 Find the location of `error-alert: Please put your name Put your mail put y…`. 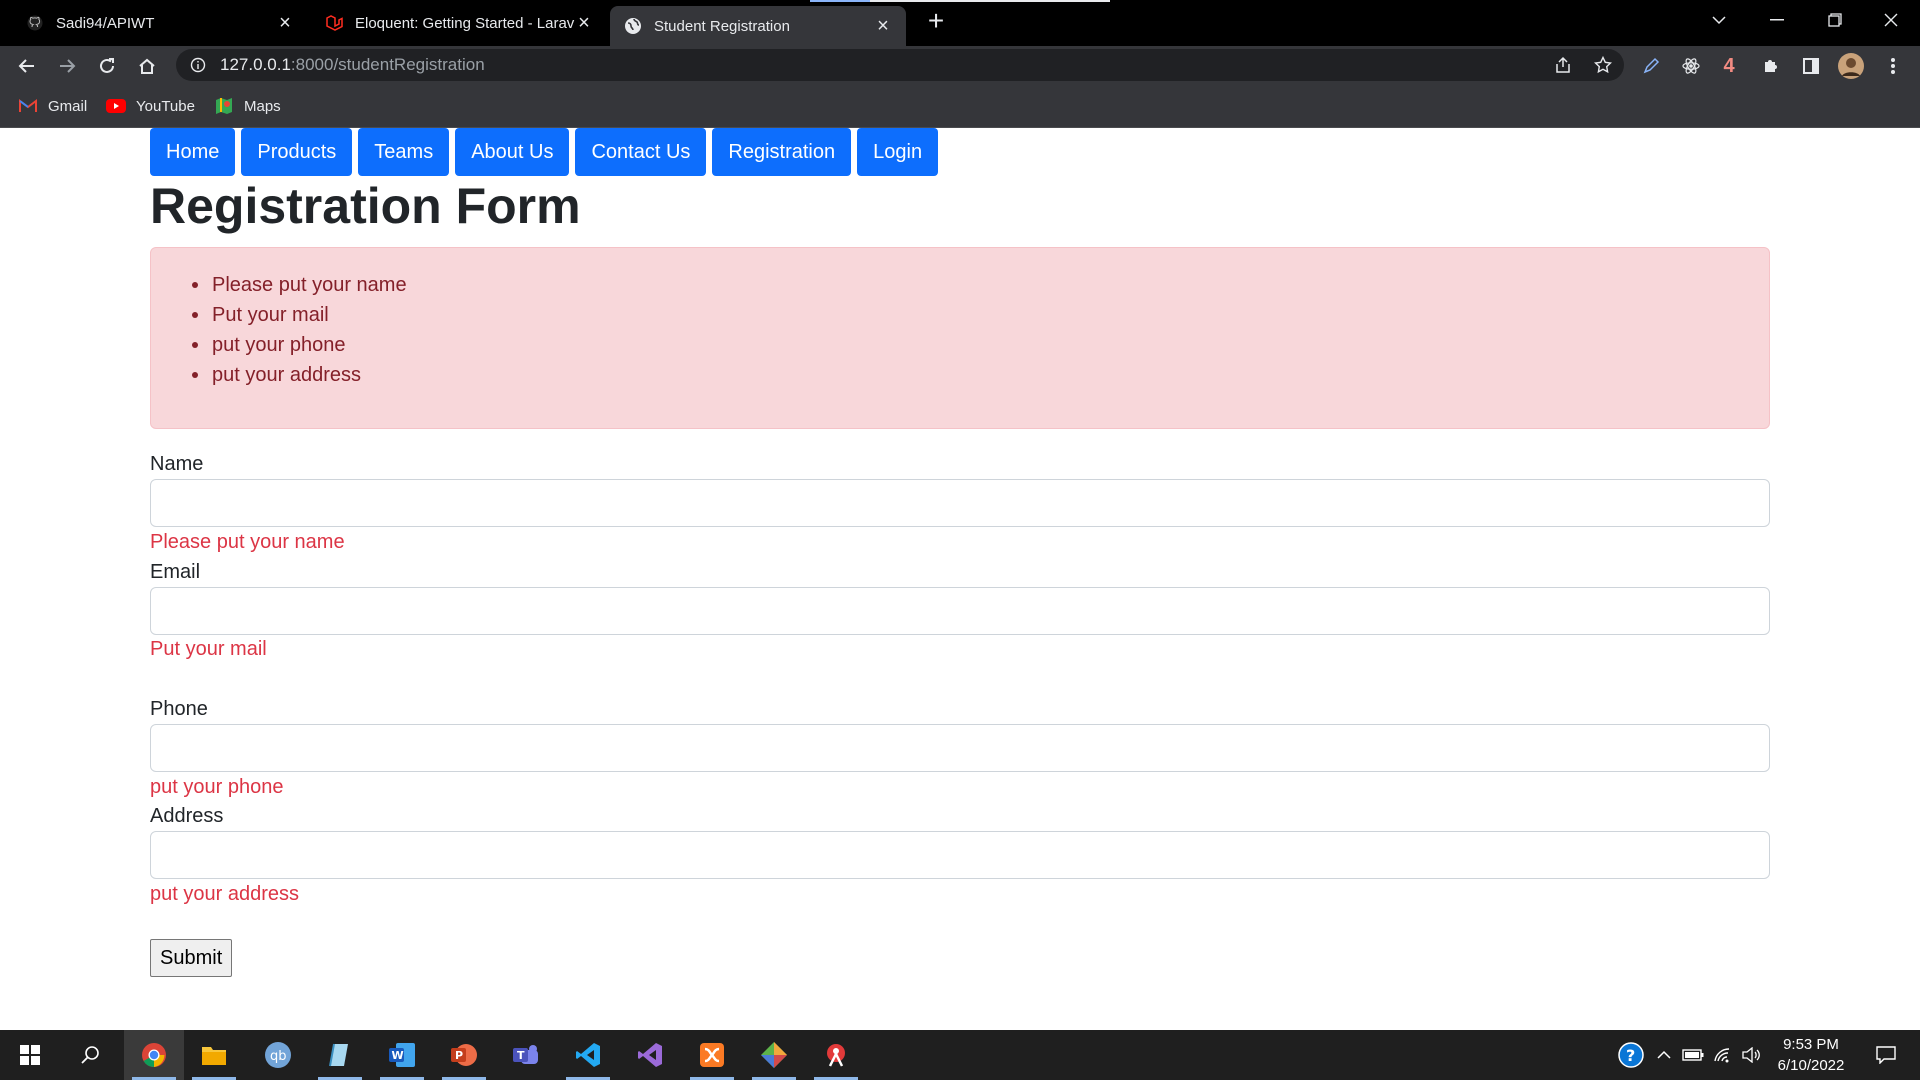

error-alert: Please put your name Put your mail put y… is located at coordinates (960, 338).